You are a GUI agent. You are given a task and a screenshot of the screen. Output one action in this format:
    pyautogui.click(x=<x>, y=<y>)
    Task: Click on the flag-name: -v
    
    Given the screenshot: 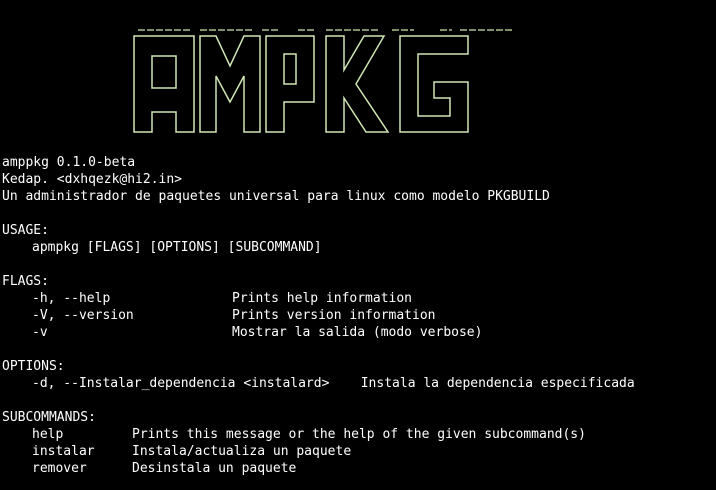 What is the action you would take?
    pyautogui.click(x=40, y=332)
    